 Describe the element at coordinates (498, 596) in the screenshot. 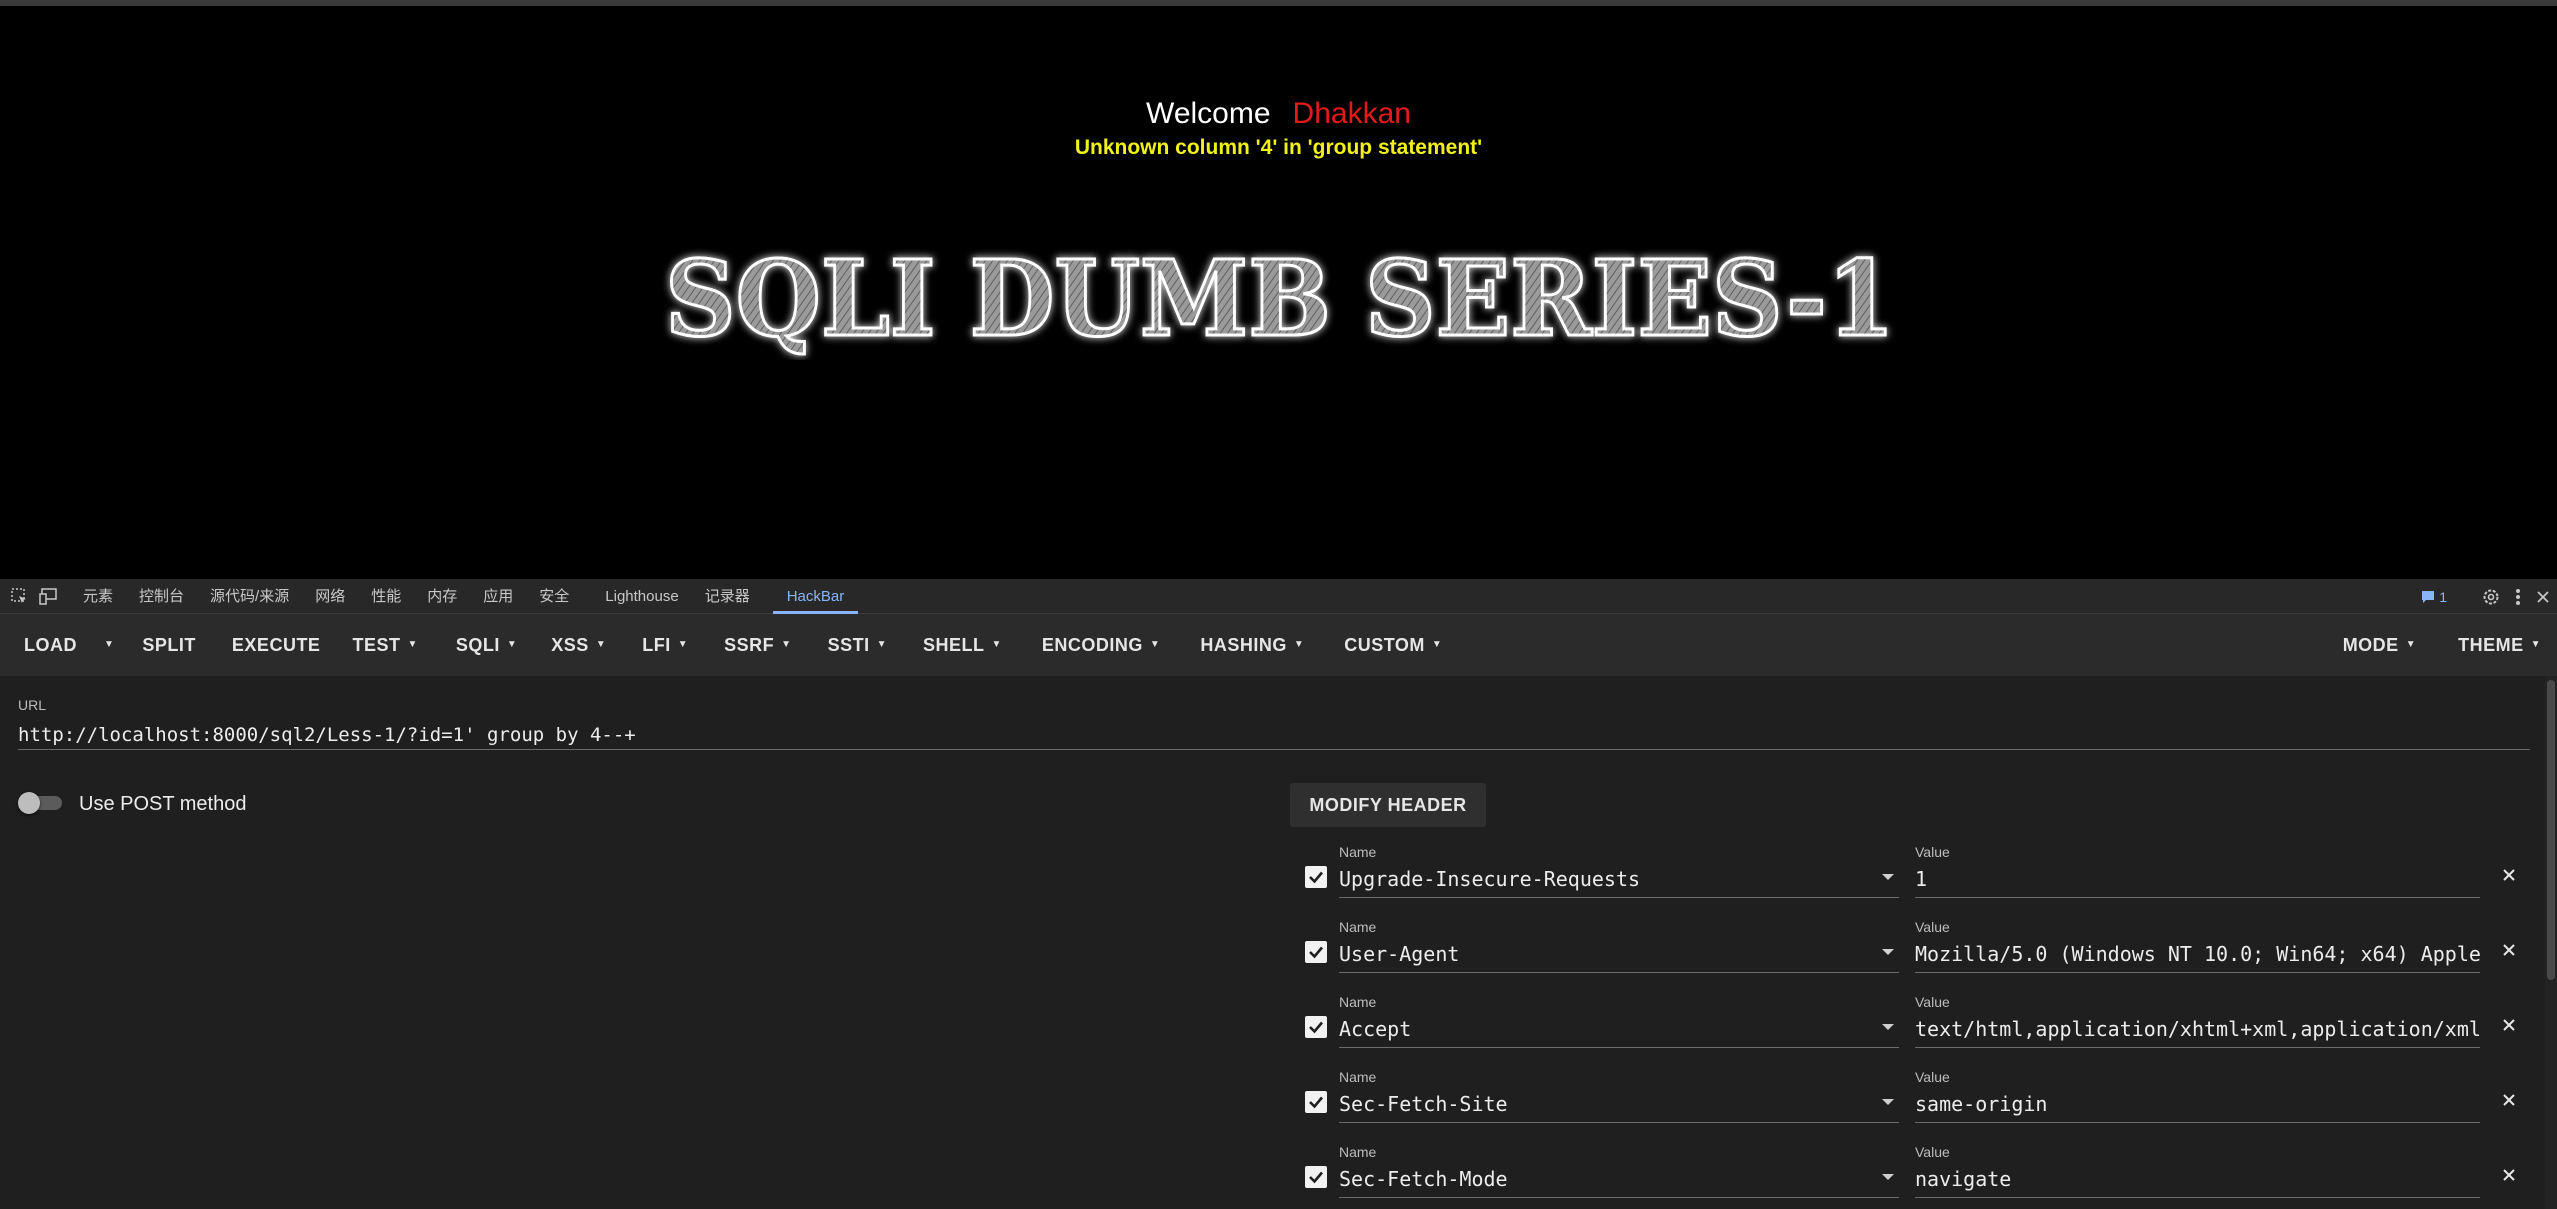

I see `tab-application: 应用` at that location.